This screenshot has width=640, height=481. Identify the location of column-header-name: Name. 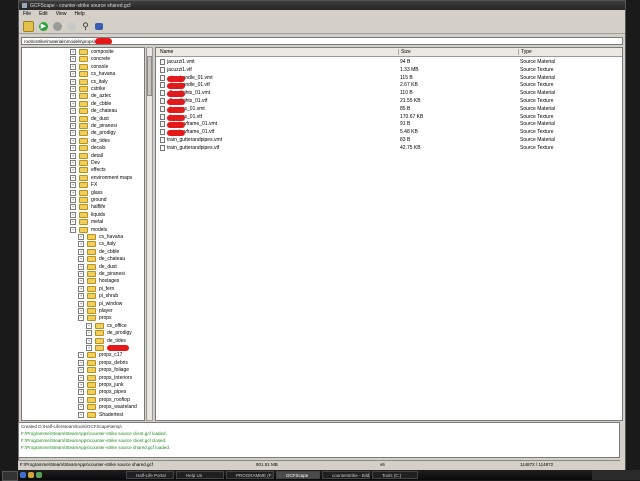
(165, 52).